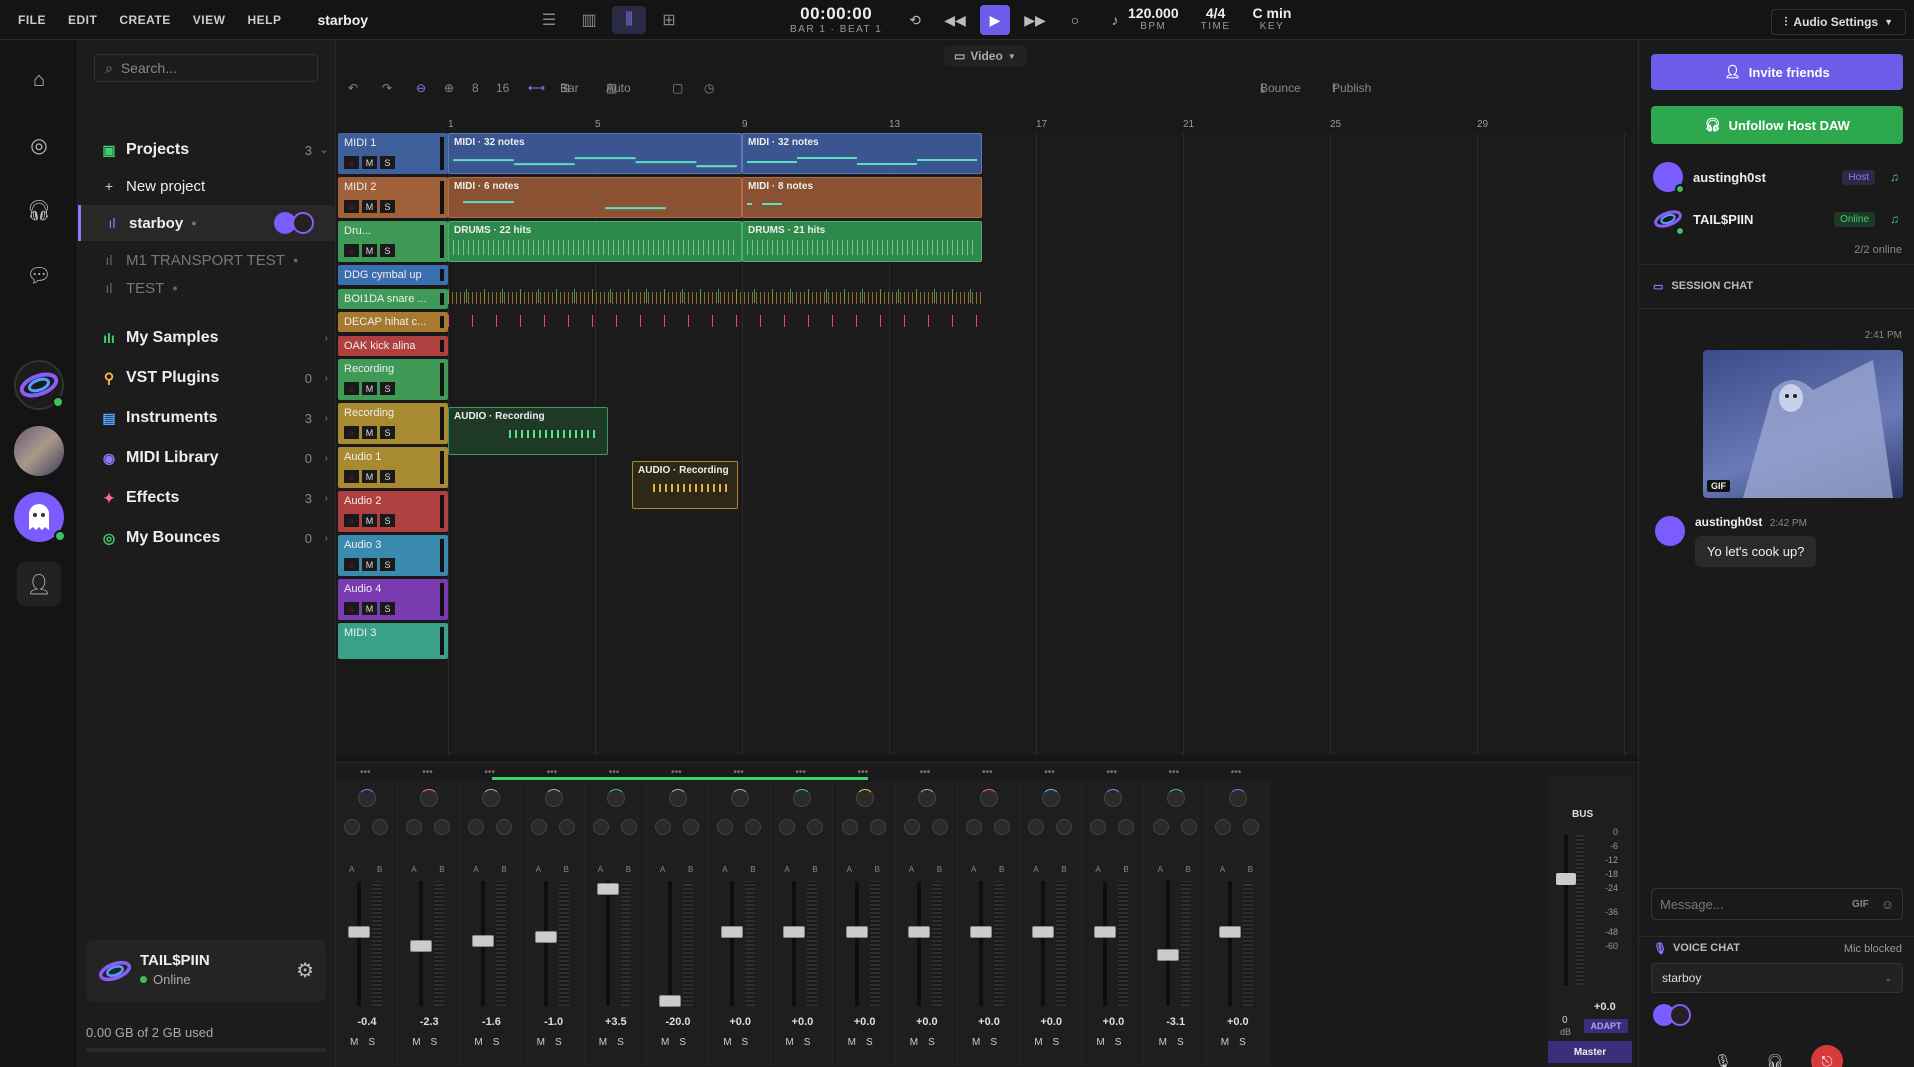  What do you see at coordinates (1777, 125) in the screenshot?
I see `unfollow-host-button: 🎧︎ Unfollow Host DAW` at bounding box center [1777, 125].